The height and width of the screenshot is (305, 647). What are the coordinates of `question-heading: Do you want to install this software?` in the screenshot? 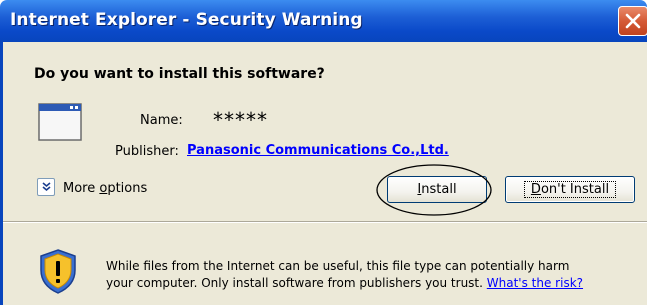 It's located at (179, 74).